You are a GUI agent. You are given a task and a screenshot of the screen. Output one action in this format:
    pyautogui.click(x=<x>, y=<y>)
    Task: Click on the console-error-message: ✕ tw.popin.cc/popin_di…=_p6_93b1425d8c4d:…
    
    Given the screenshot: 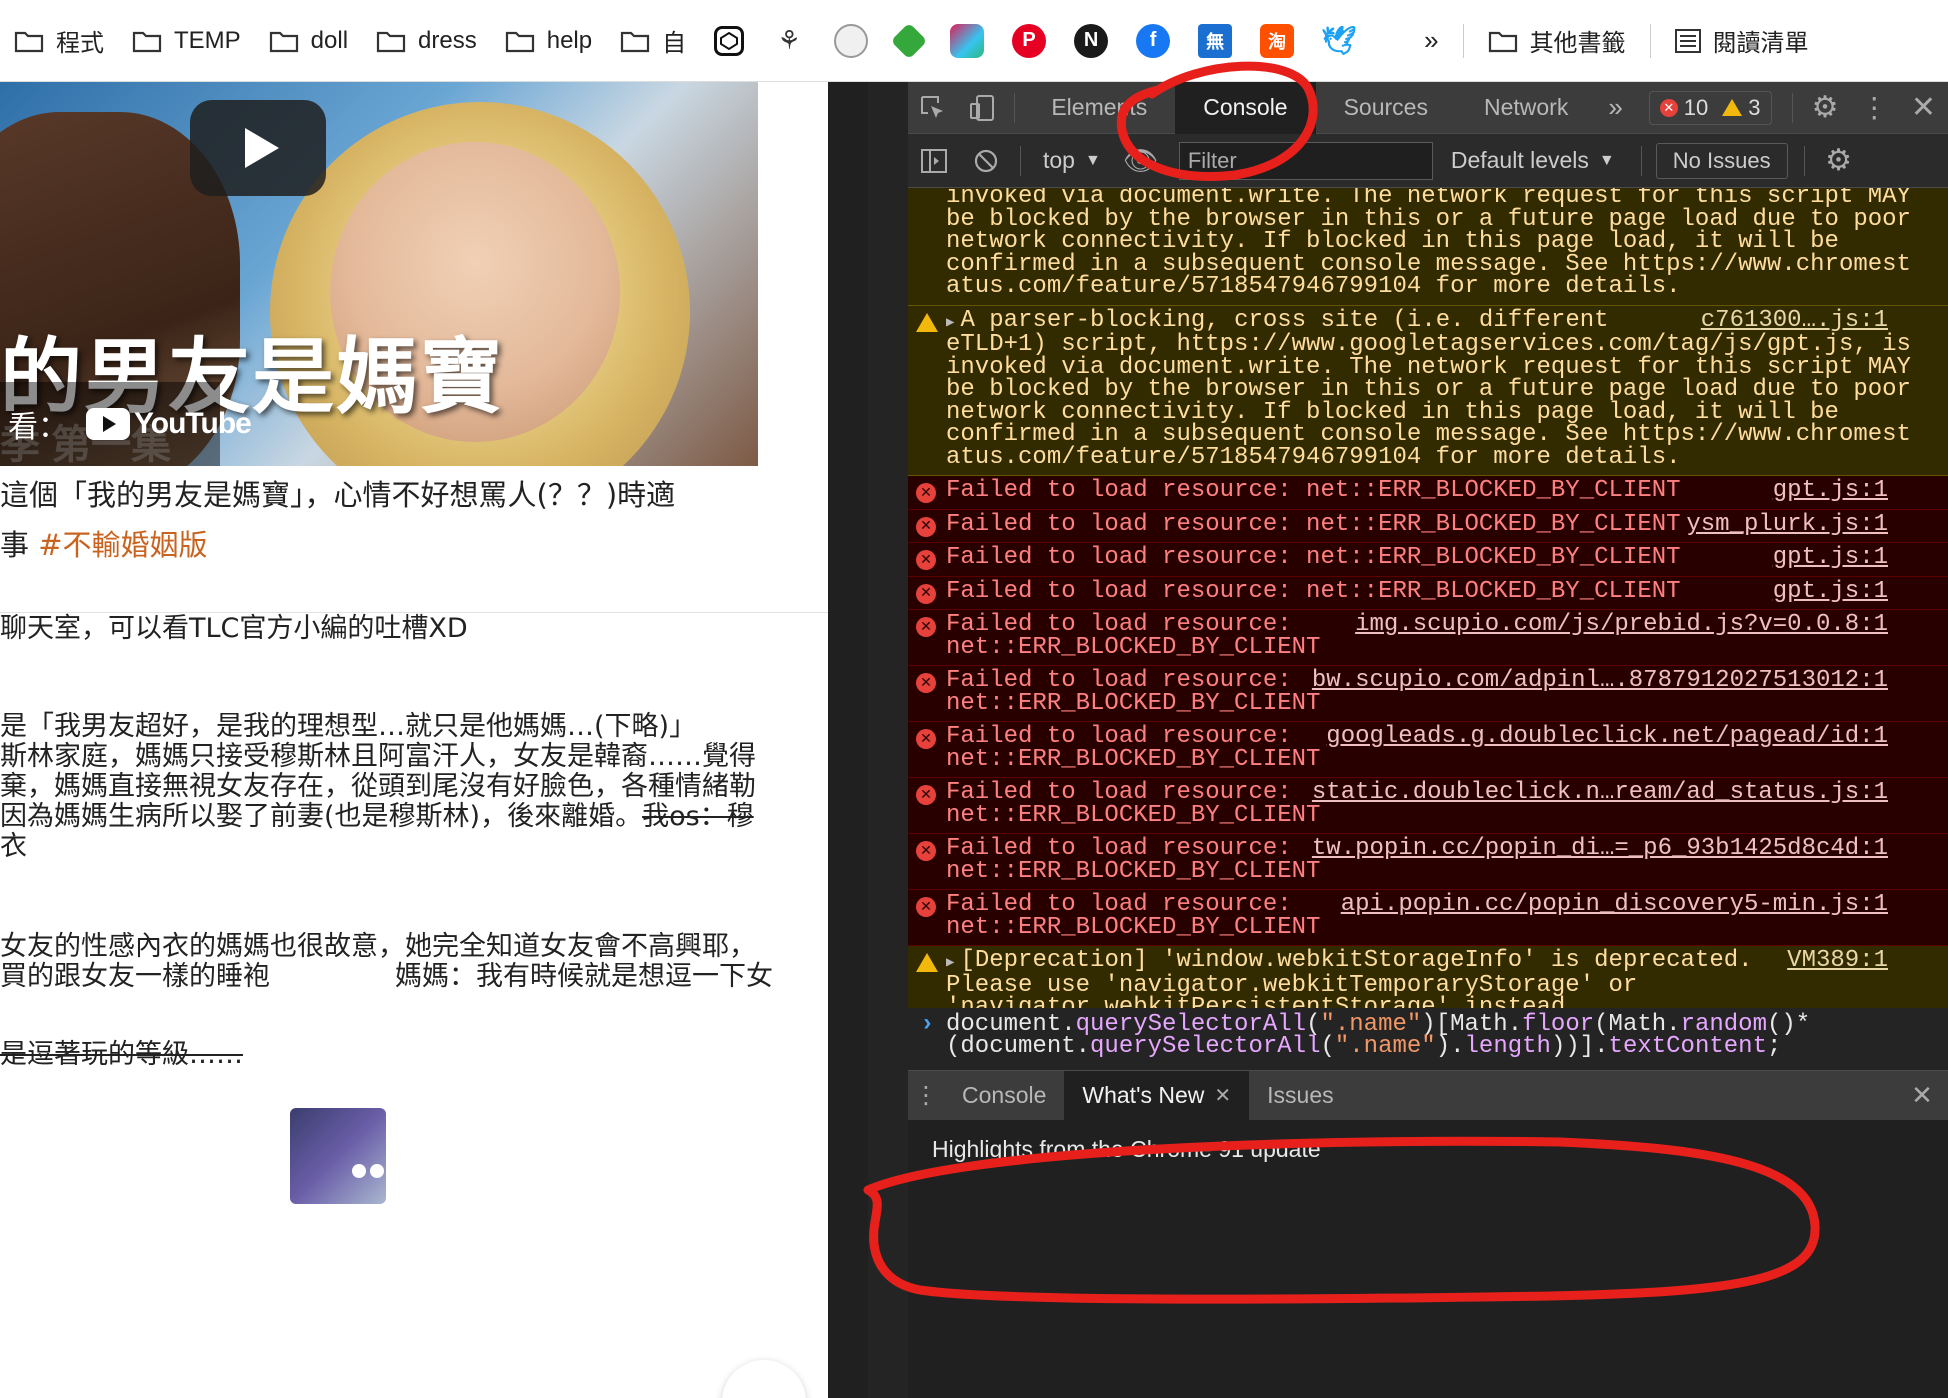 What is the action you would take?
    pyautogui.click(x=1428, y=862)
    